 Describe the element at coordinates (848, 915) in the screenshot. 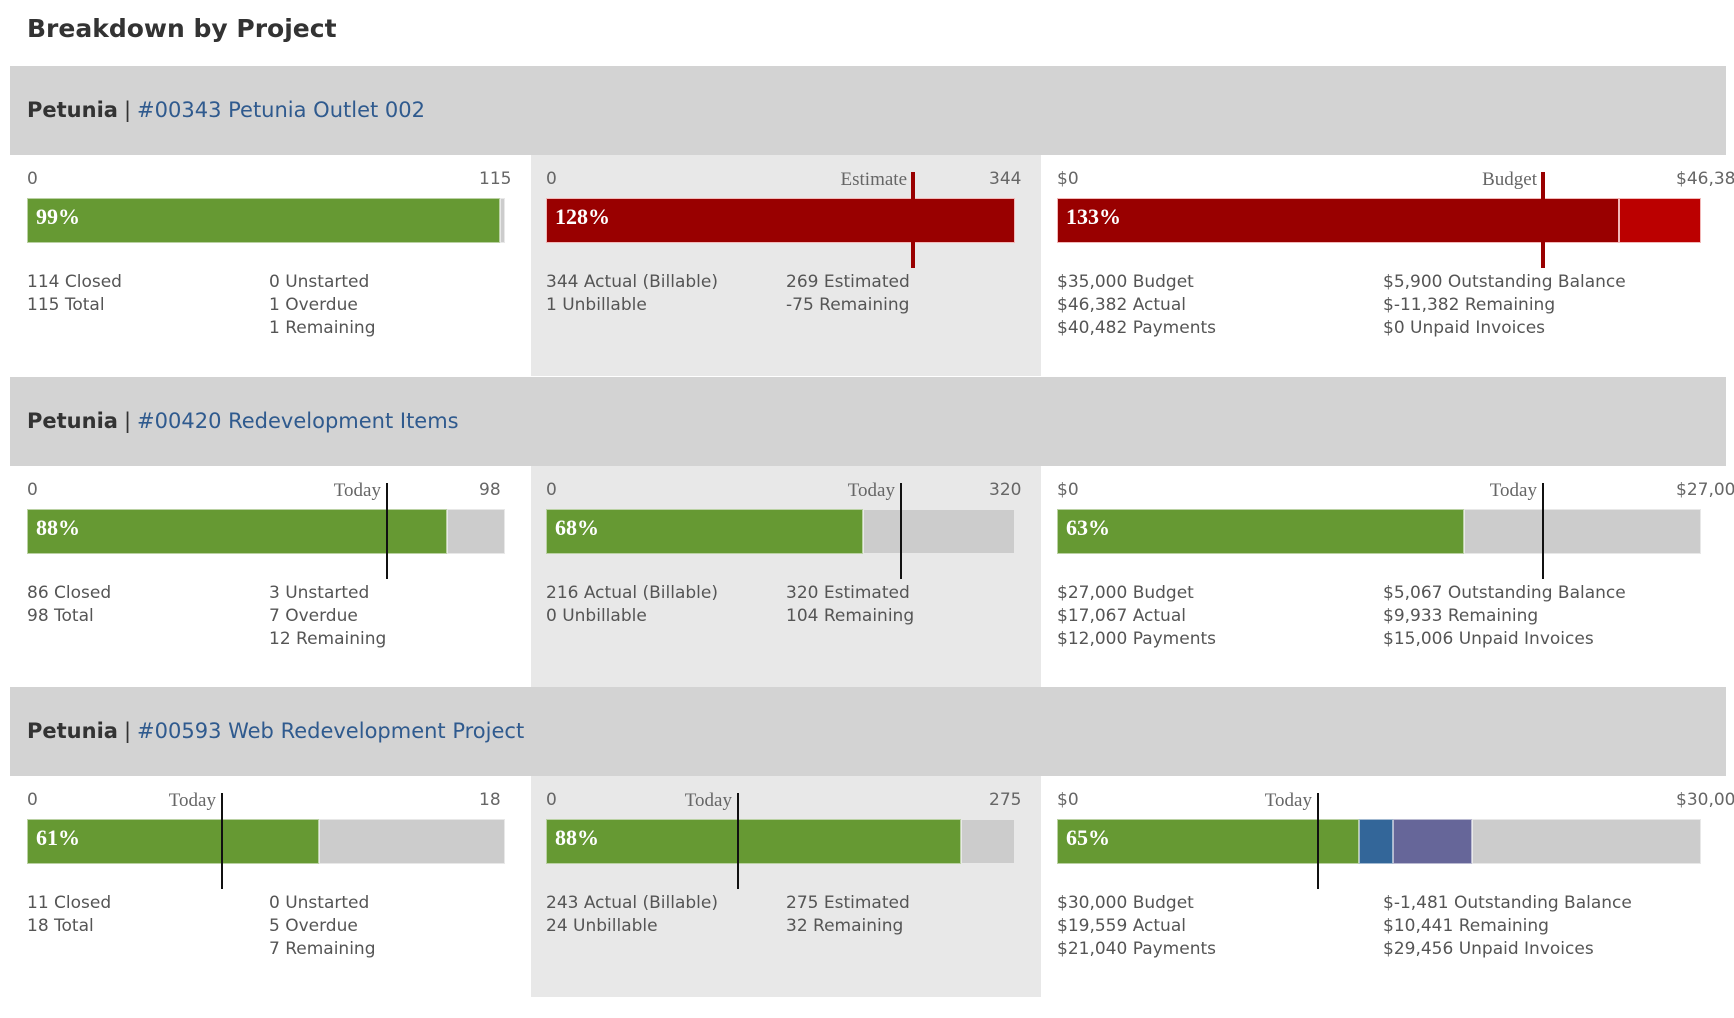

I see `hours-stats-right: 275 Estimated 32 Remaining` at that location.